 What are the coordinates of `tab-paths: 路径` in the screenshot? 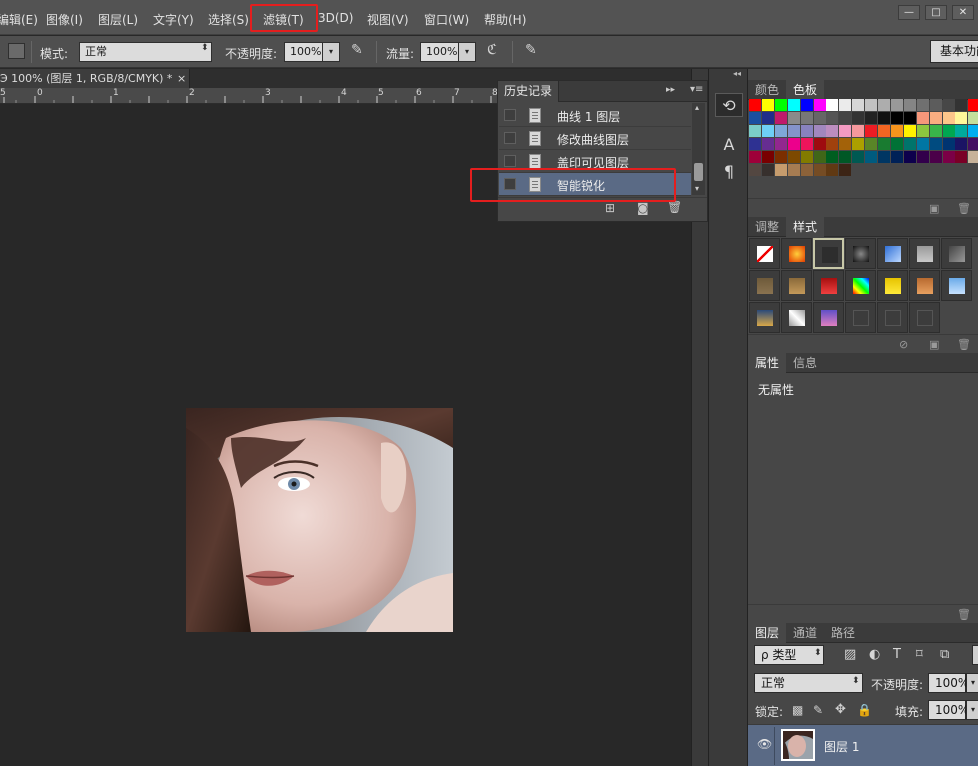 It's located at (843, 633).